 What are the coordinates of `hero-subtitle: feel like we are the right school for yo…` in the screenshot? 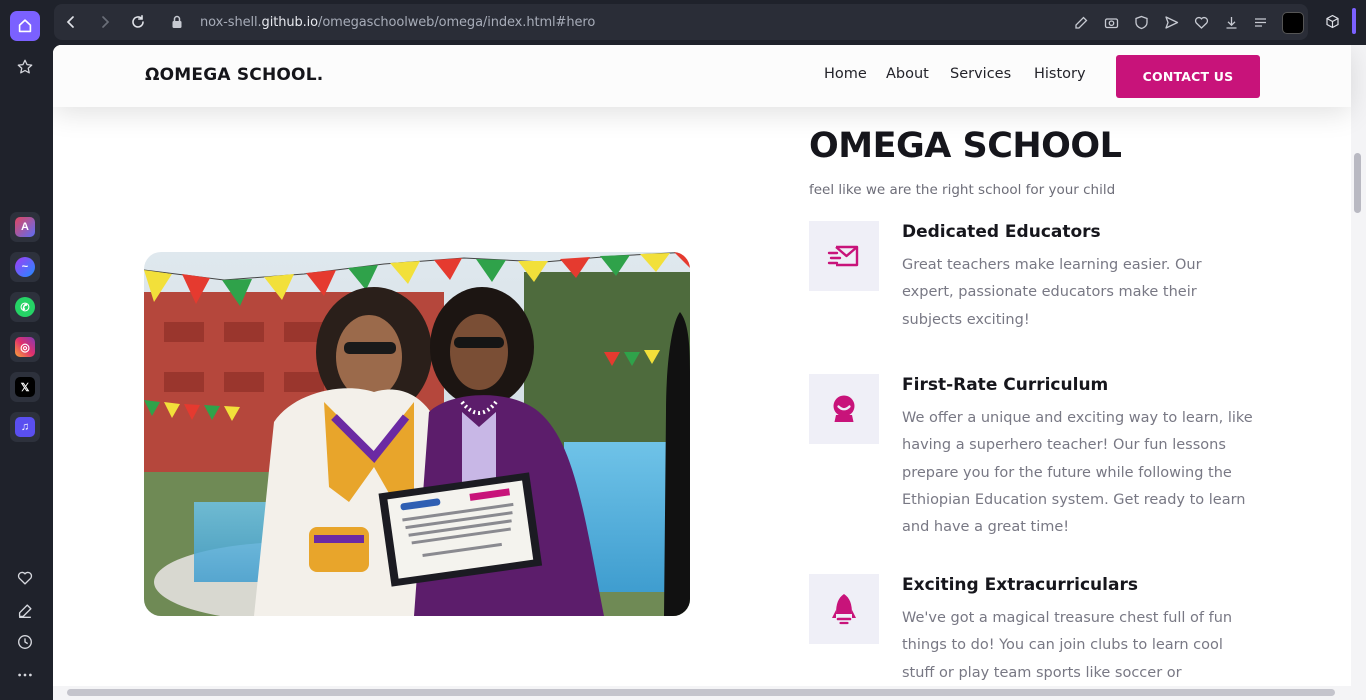 It's located at (962, 190).